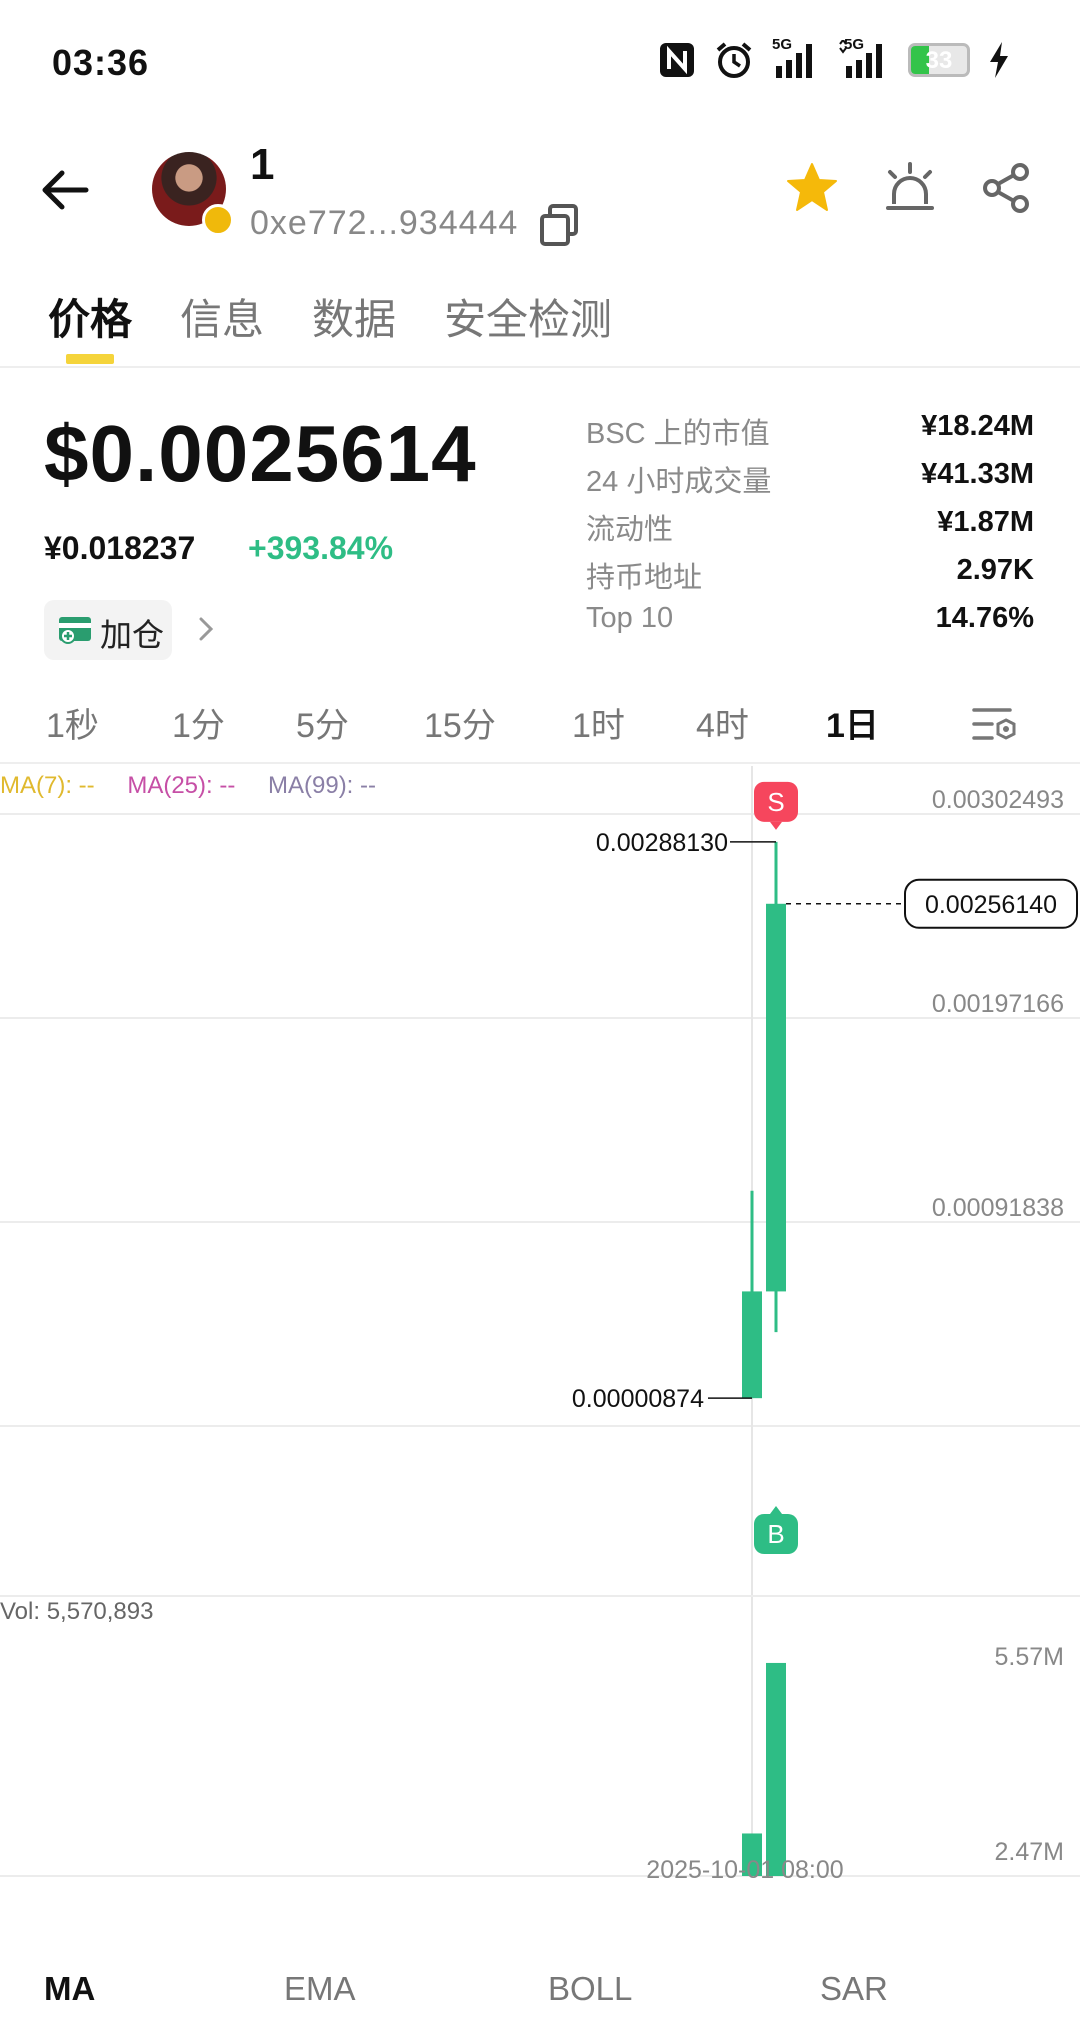 This screenshot has width=1080, height=2019. I want to click on stat-24h-volume: 24 小时成交量 ¥41.33M, so click(810, 478).